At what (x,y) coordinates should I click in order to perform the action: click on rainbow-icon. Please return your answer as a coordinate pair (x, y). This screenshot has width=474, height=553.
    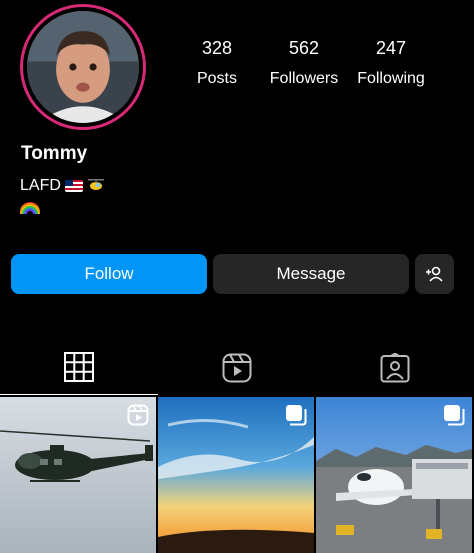
    Looking at the image, I should click on (30, 208).